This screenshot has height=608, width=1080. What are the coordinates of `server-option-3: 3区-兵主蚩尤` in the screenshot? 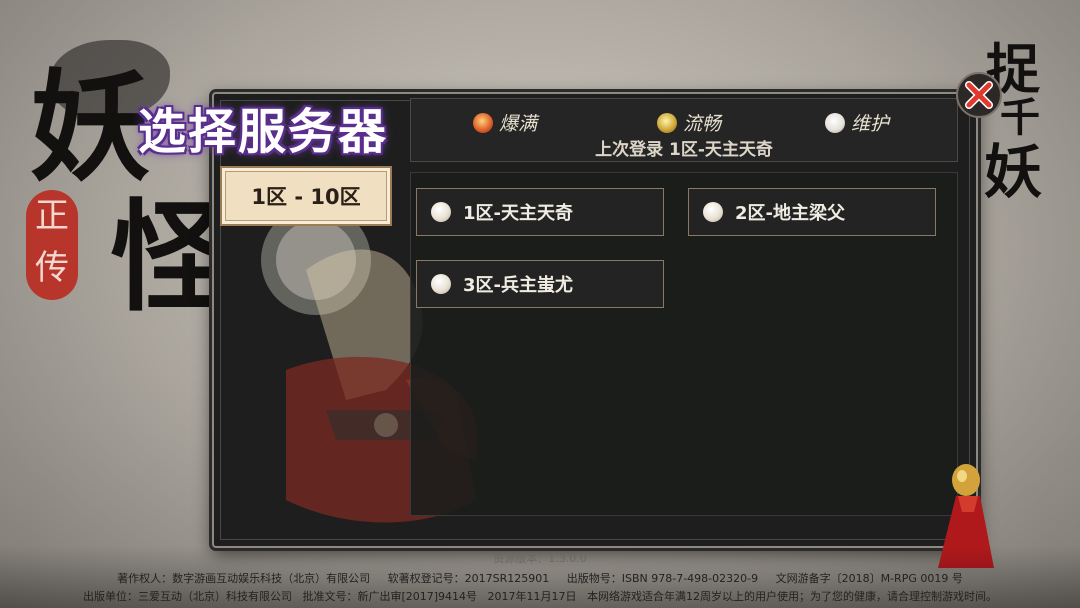 It's located at (540, 284).